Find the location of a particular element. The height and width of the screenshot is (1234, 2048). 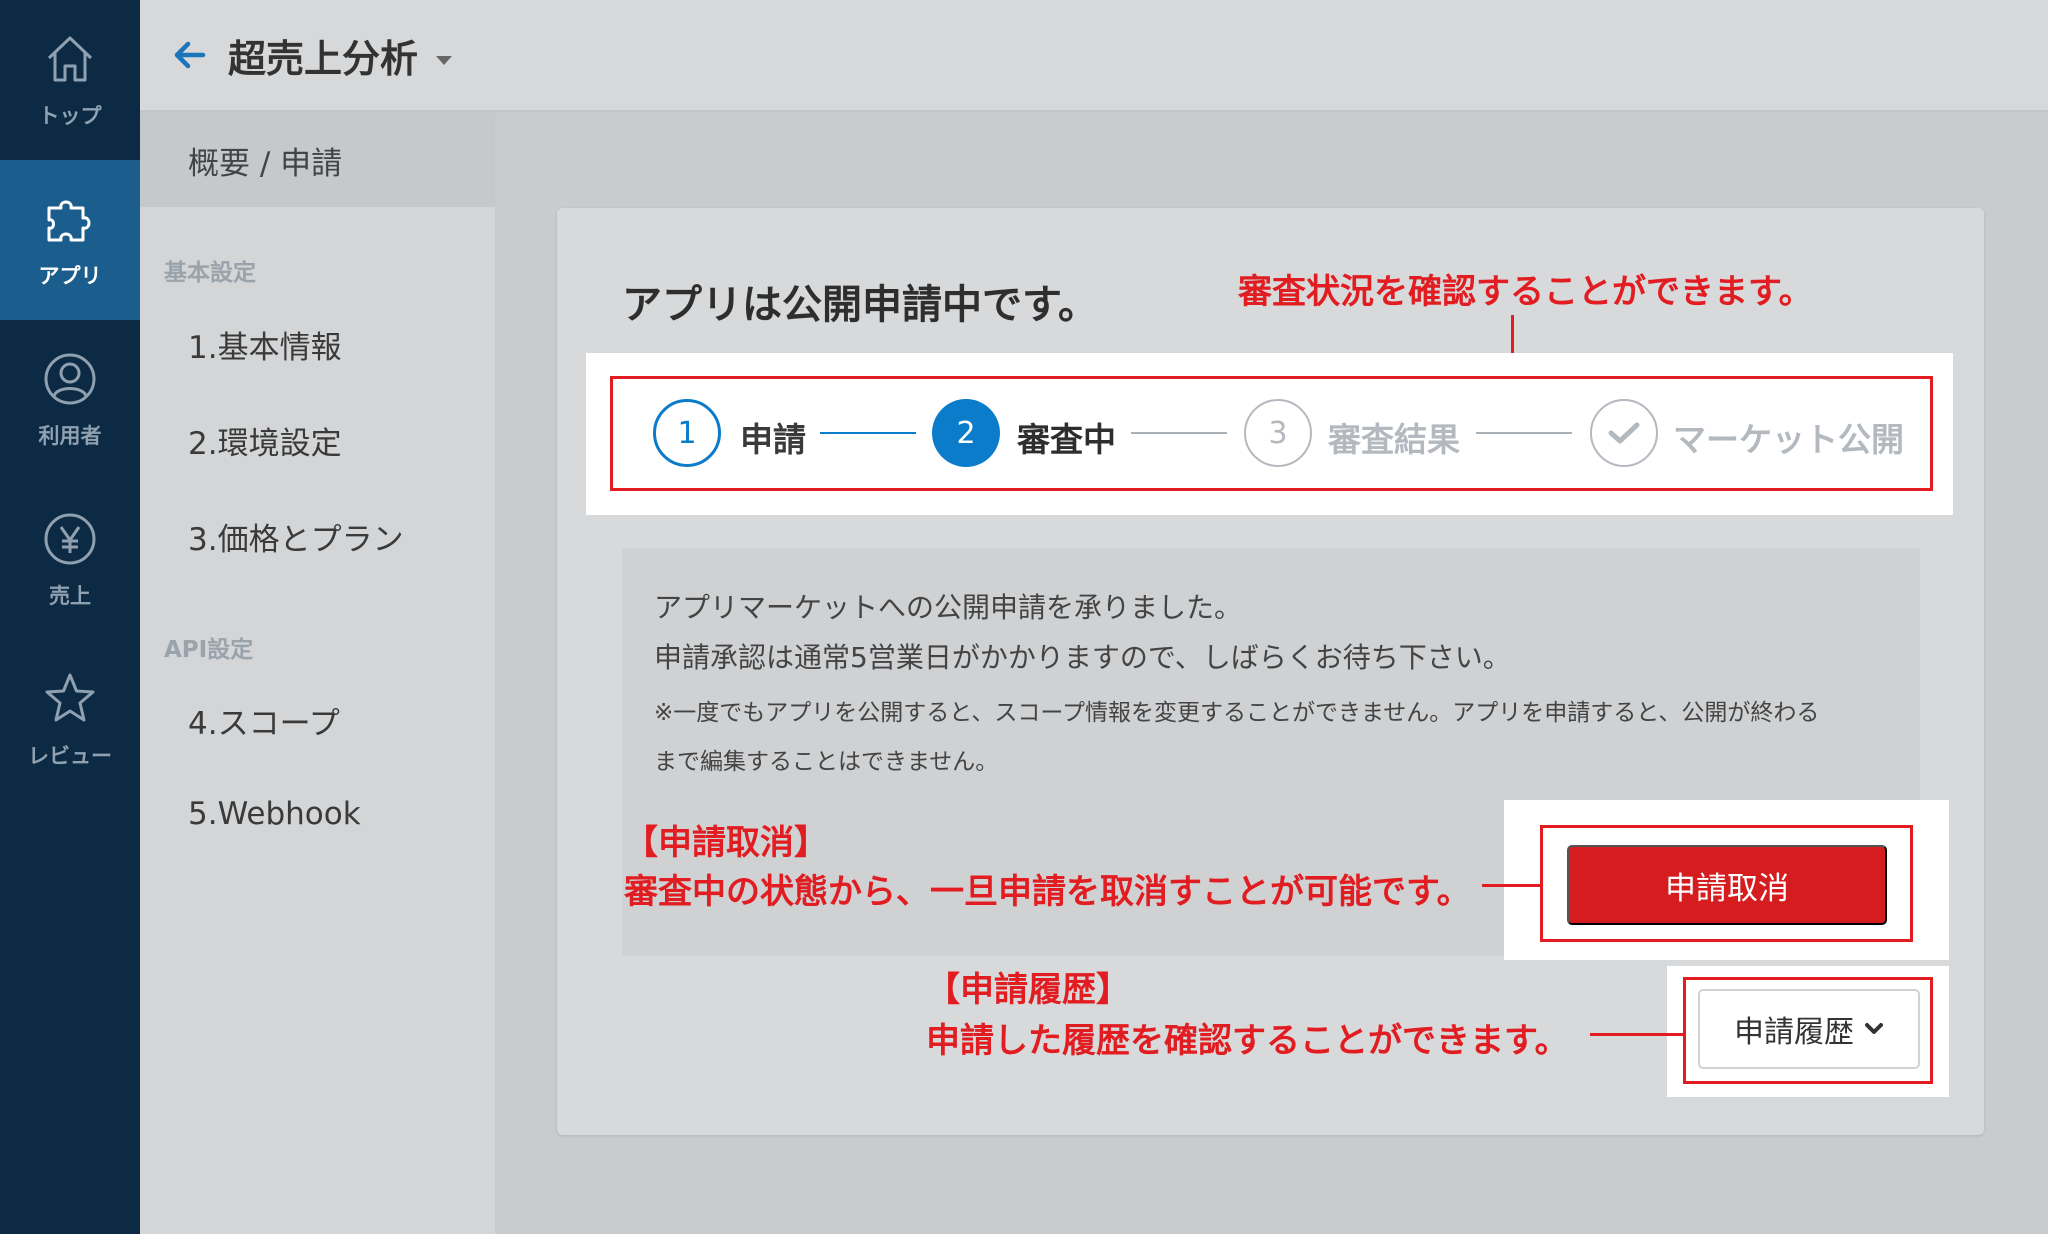

annotation-history-connector is located at coordinates (1637, 1034).